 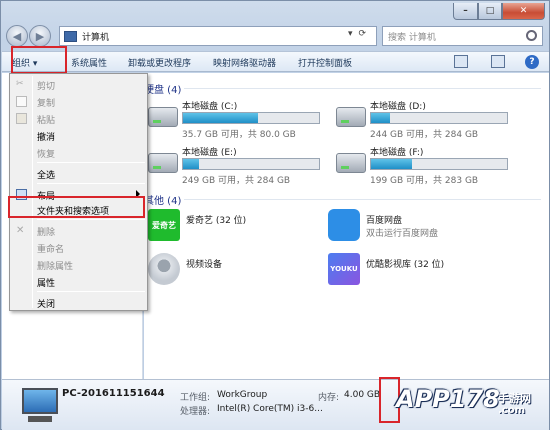 I want to click on menu-label: 属性, so click(x=46, y=284).